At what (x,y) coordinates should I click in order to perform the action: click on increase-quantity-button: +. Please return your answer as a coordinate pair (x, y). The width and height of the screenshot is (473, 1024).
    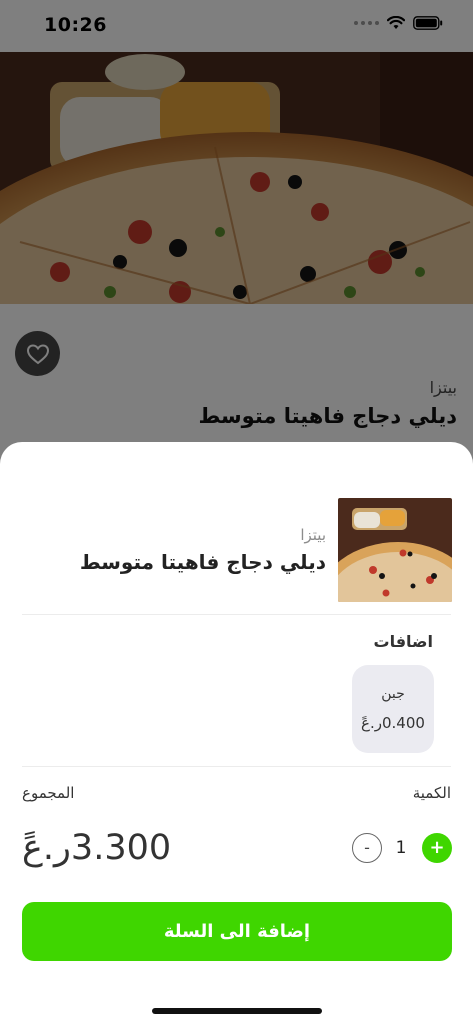
    Looking at the image, I should click on (437, 848).